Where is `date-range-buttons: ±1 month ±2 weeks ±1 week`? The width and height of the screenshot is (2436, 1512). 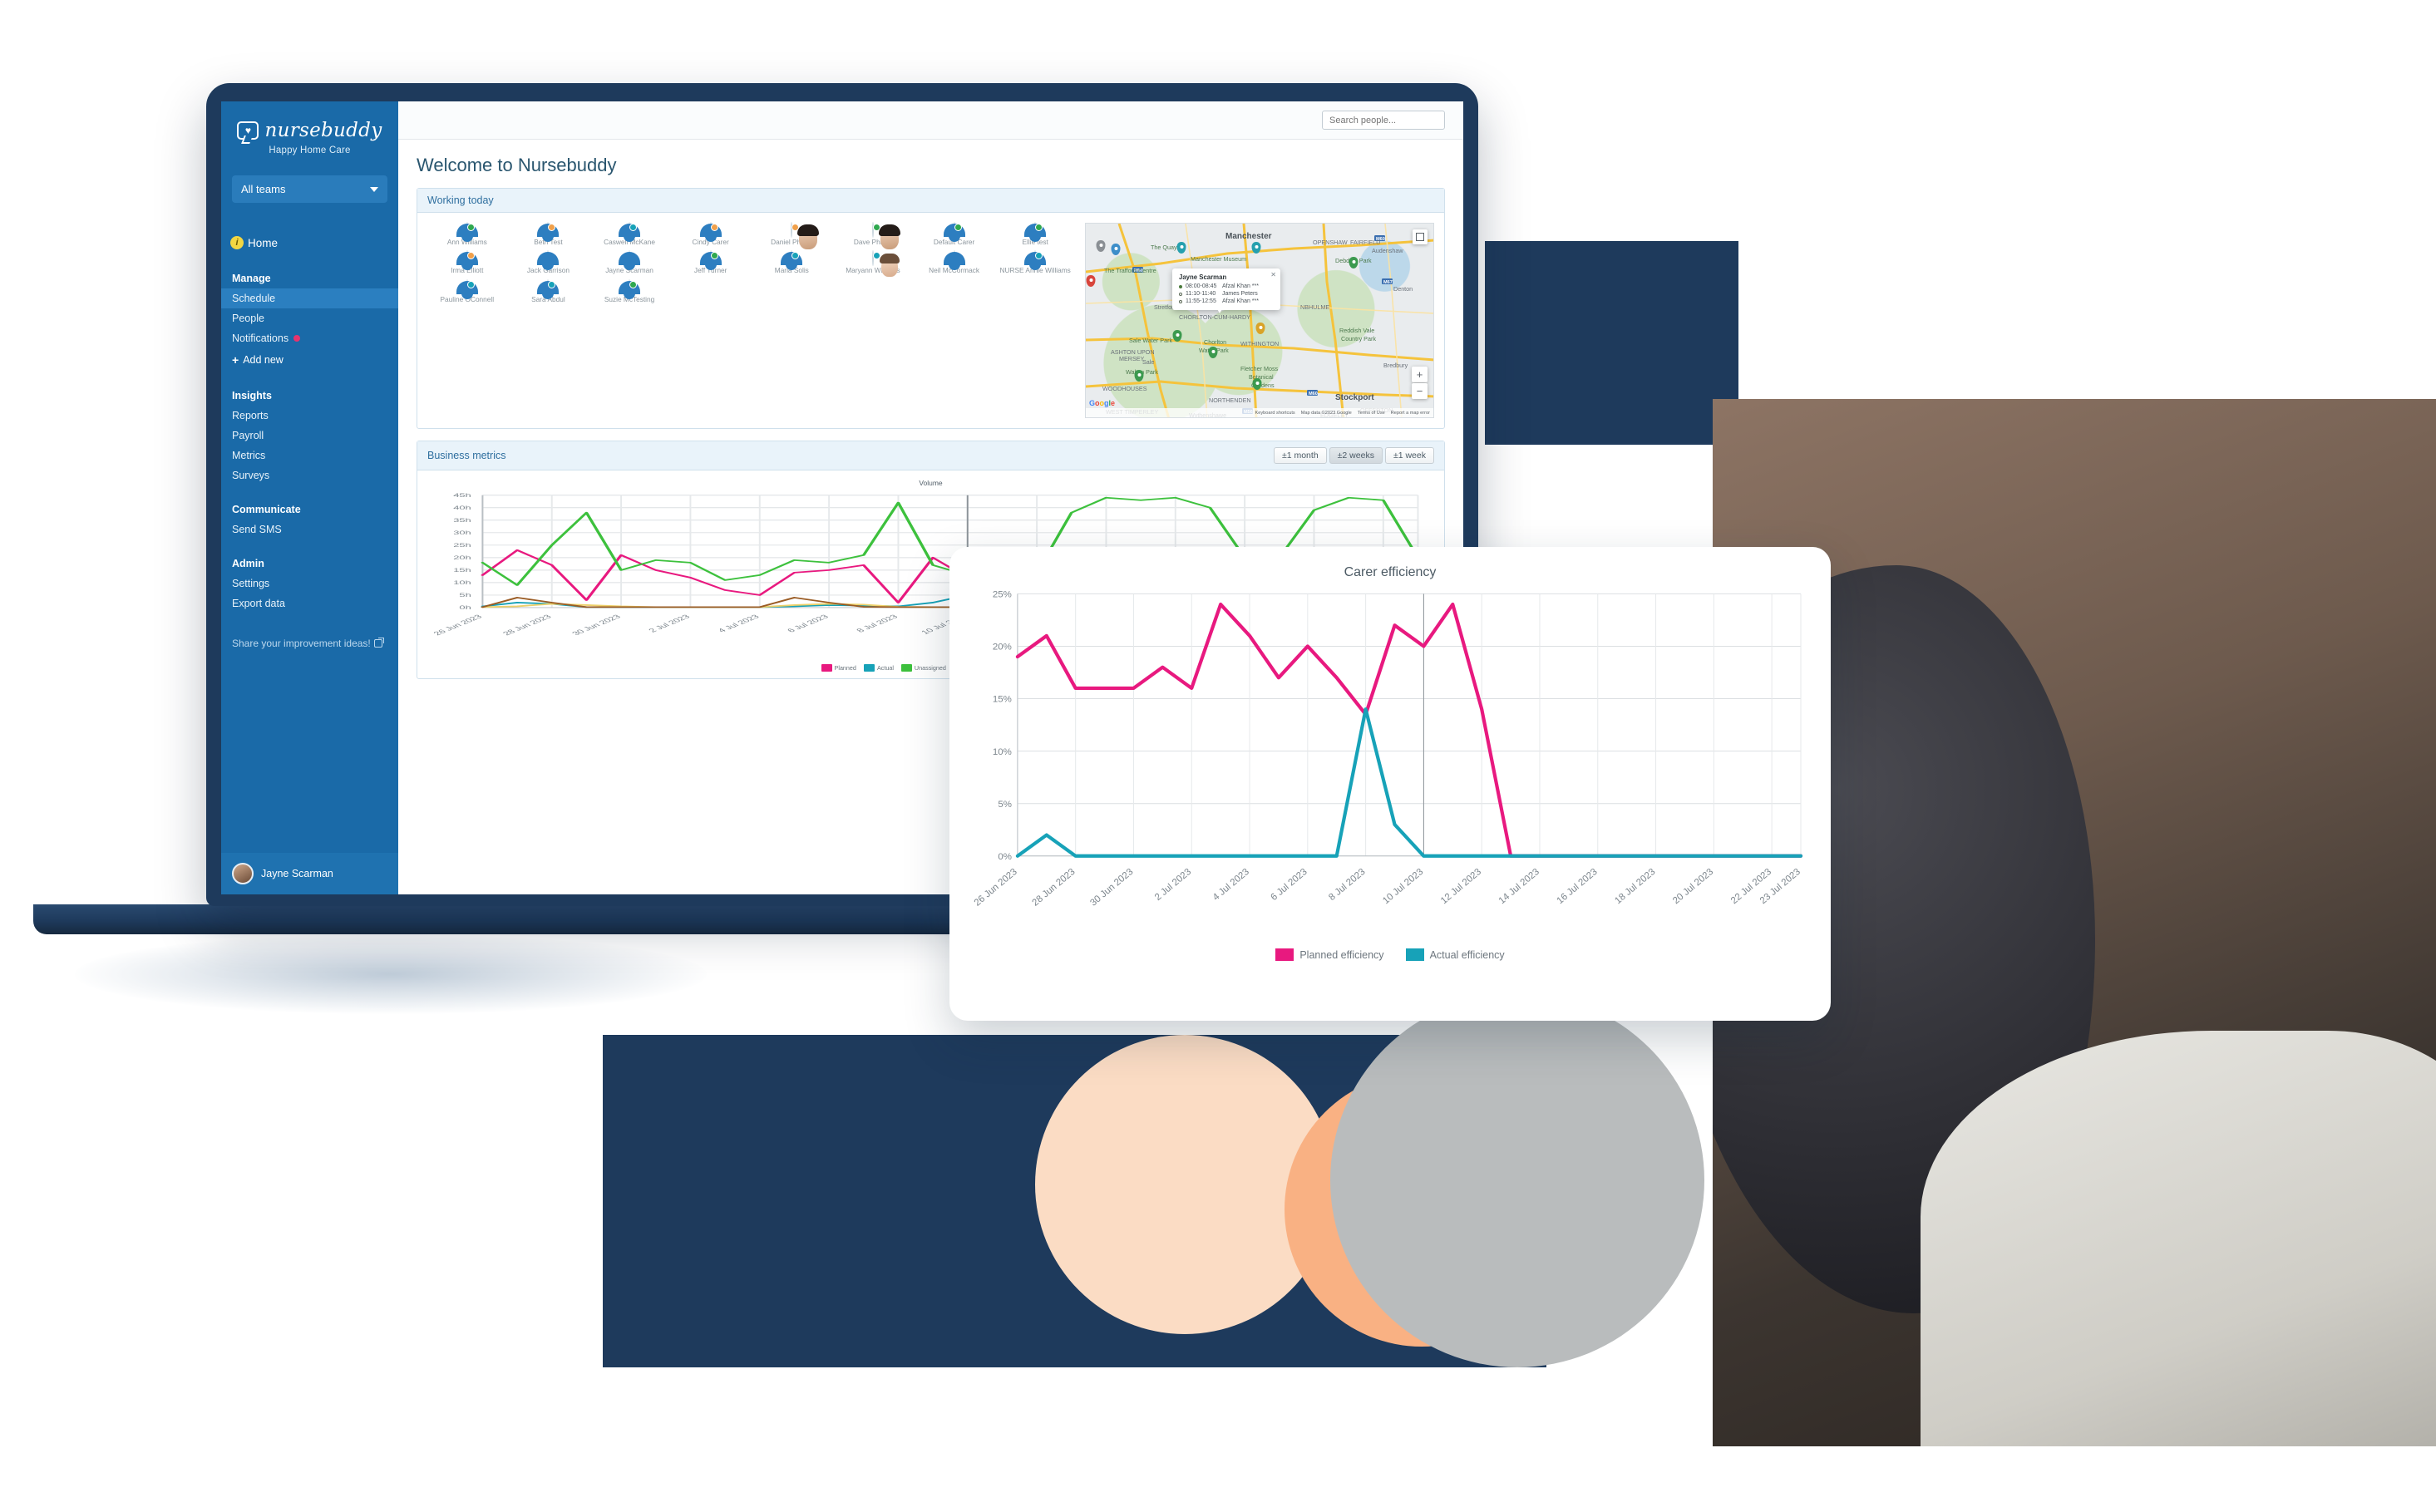 date-range-buttons: ±1 month ±2 weeks ±1 week is located at coordinates (1353, 456).